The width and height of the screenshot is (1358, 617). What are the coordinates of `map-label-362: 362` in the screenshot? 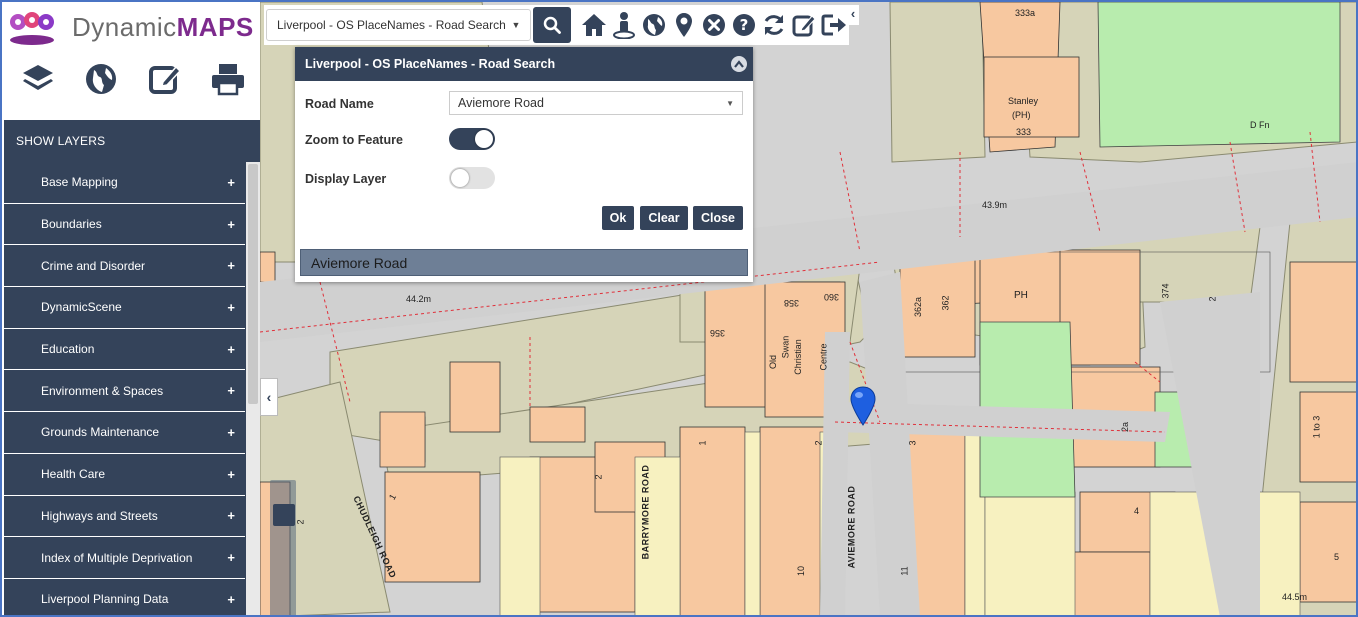 It's located at (945, 303).